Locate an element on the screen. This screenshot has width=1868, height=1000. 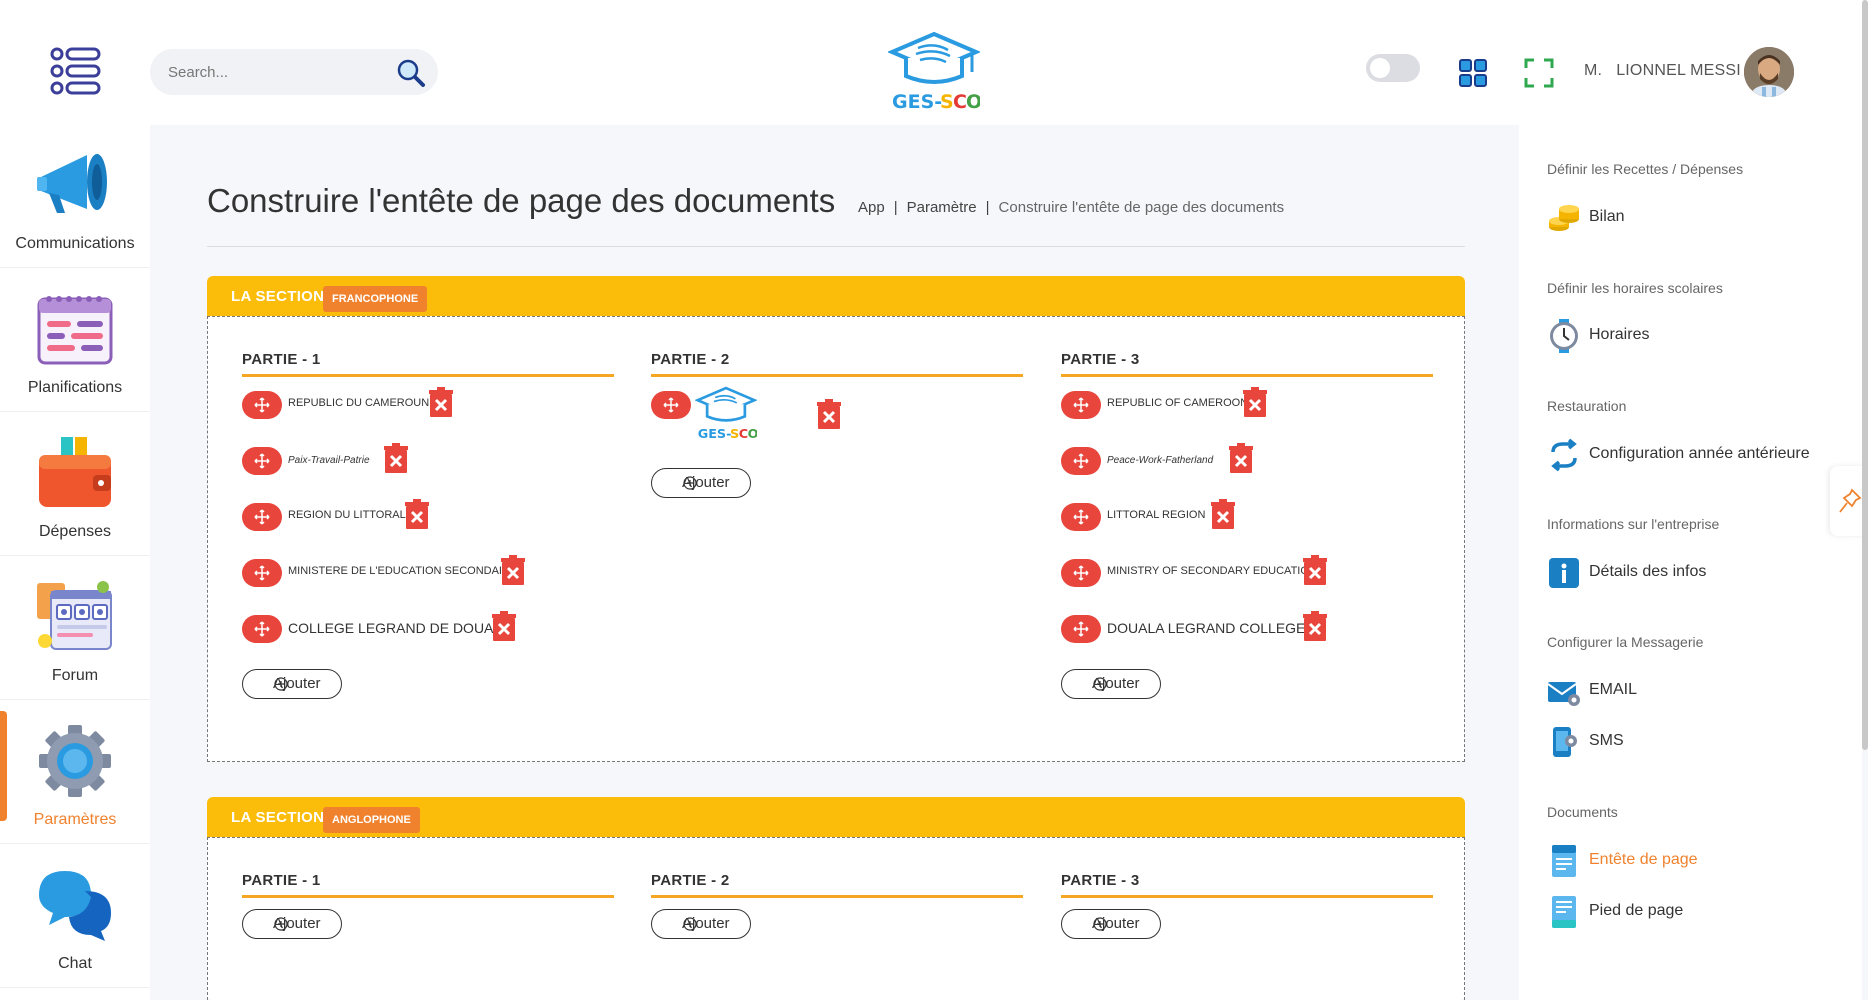
menu-toggle-icon is located at coordinates (76, 71).